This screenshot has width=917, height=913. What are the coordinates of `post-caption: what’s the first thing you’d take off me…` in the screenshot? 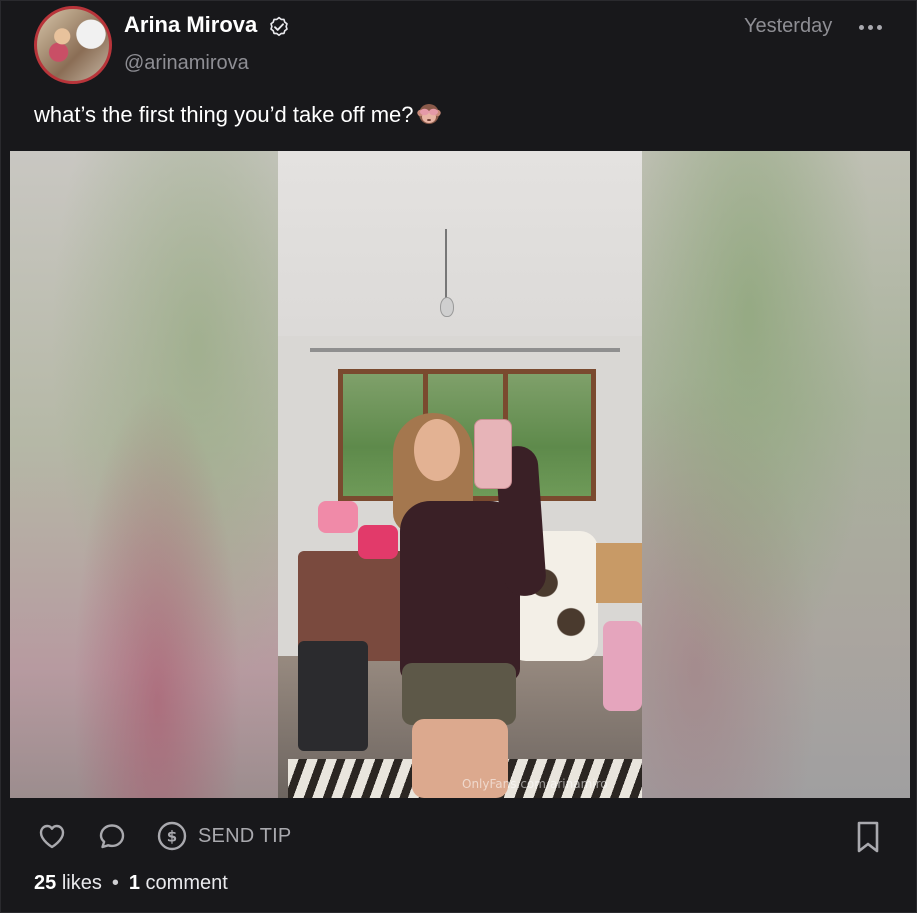 It's located at (238, 114).